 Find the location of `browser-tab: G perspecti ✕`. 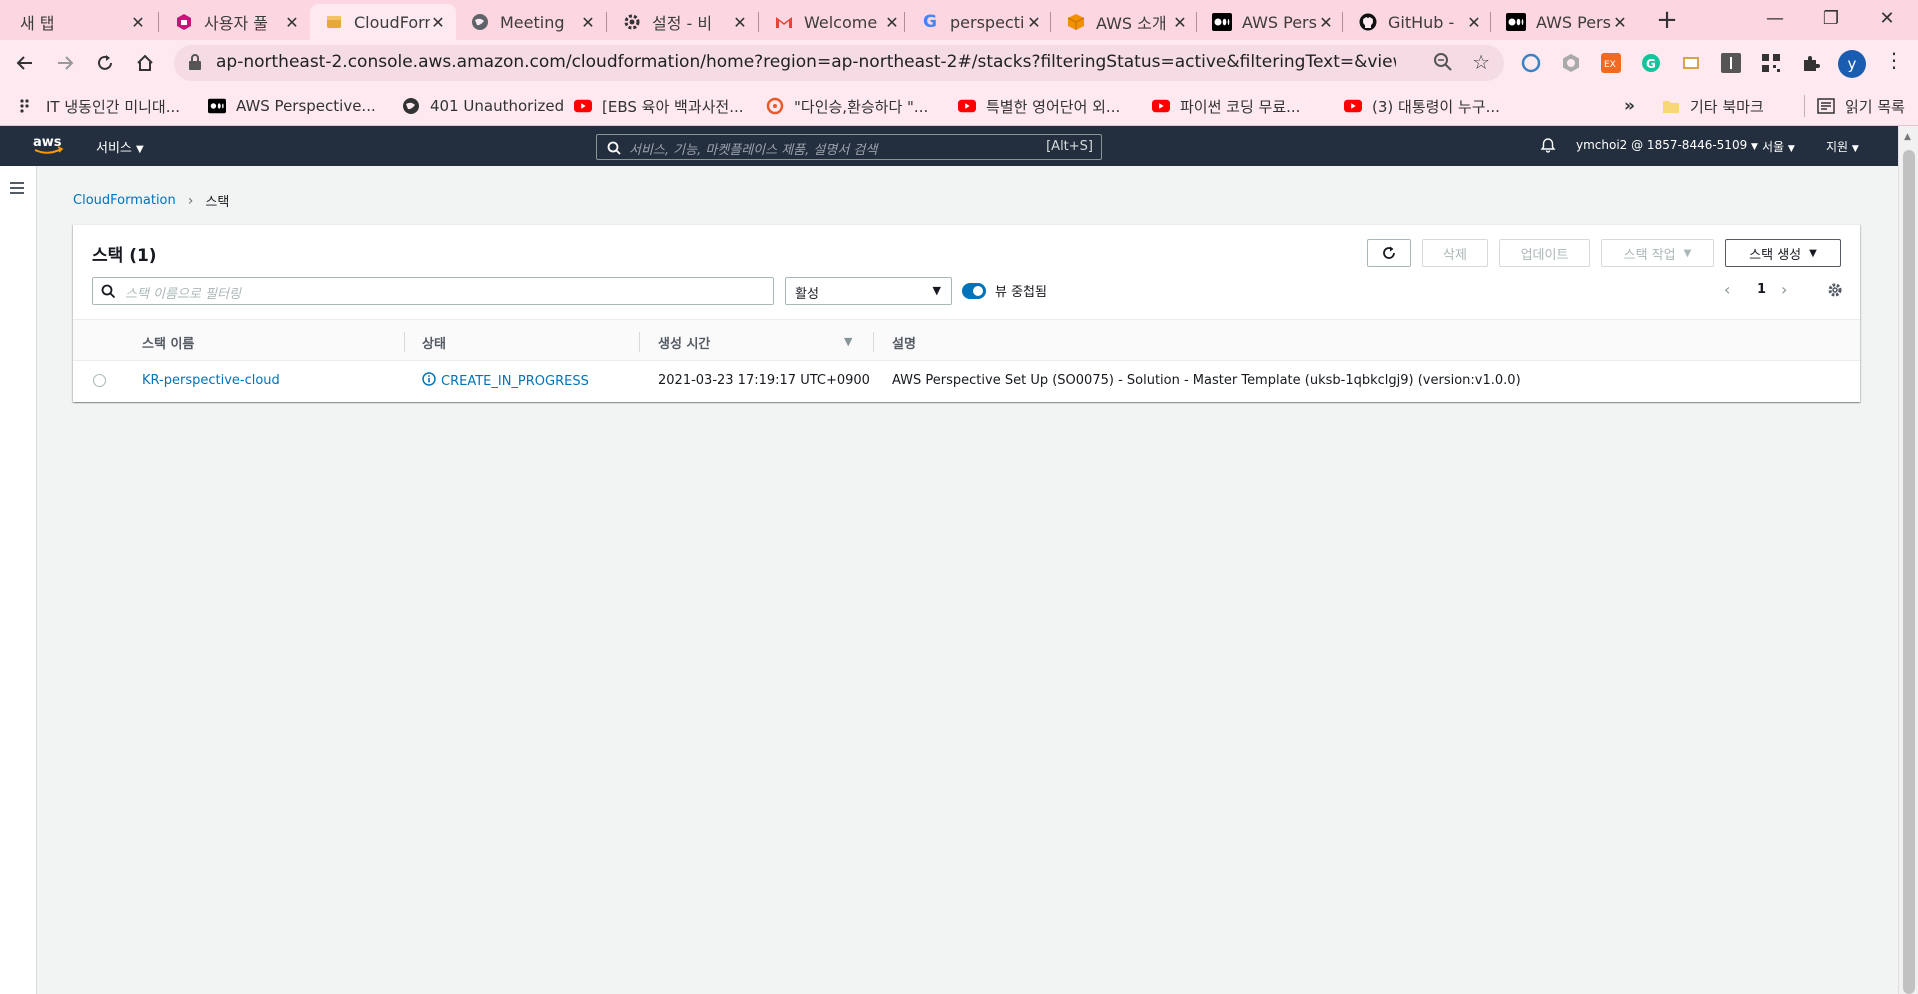

browser-tab: G perspecti ✕ is located at coordinates (979, 22).